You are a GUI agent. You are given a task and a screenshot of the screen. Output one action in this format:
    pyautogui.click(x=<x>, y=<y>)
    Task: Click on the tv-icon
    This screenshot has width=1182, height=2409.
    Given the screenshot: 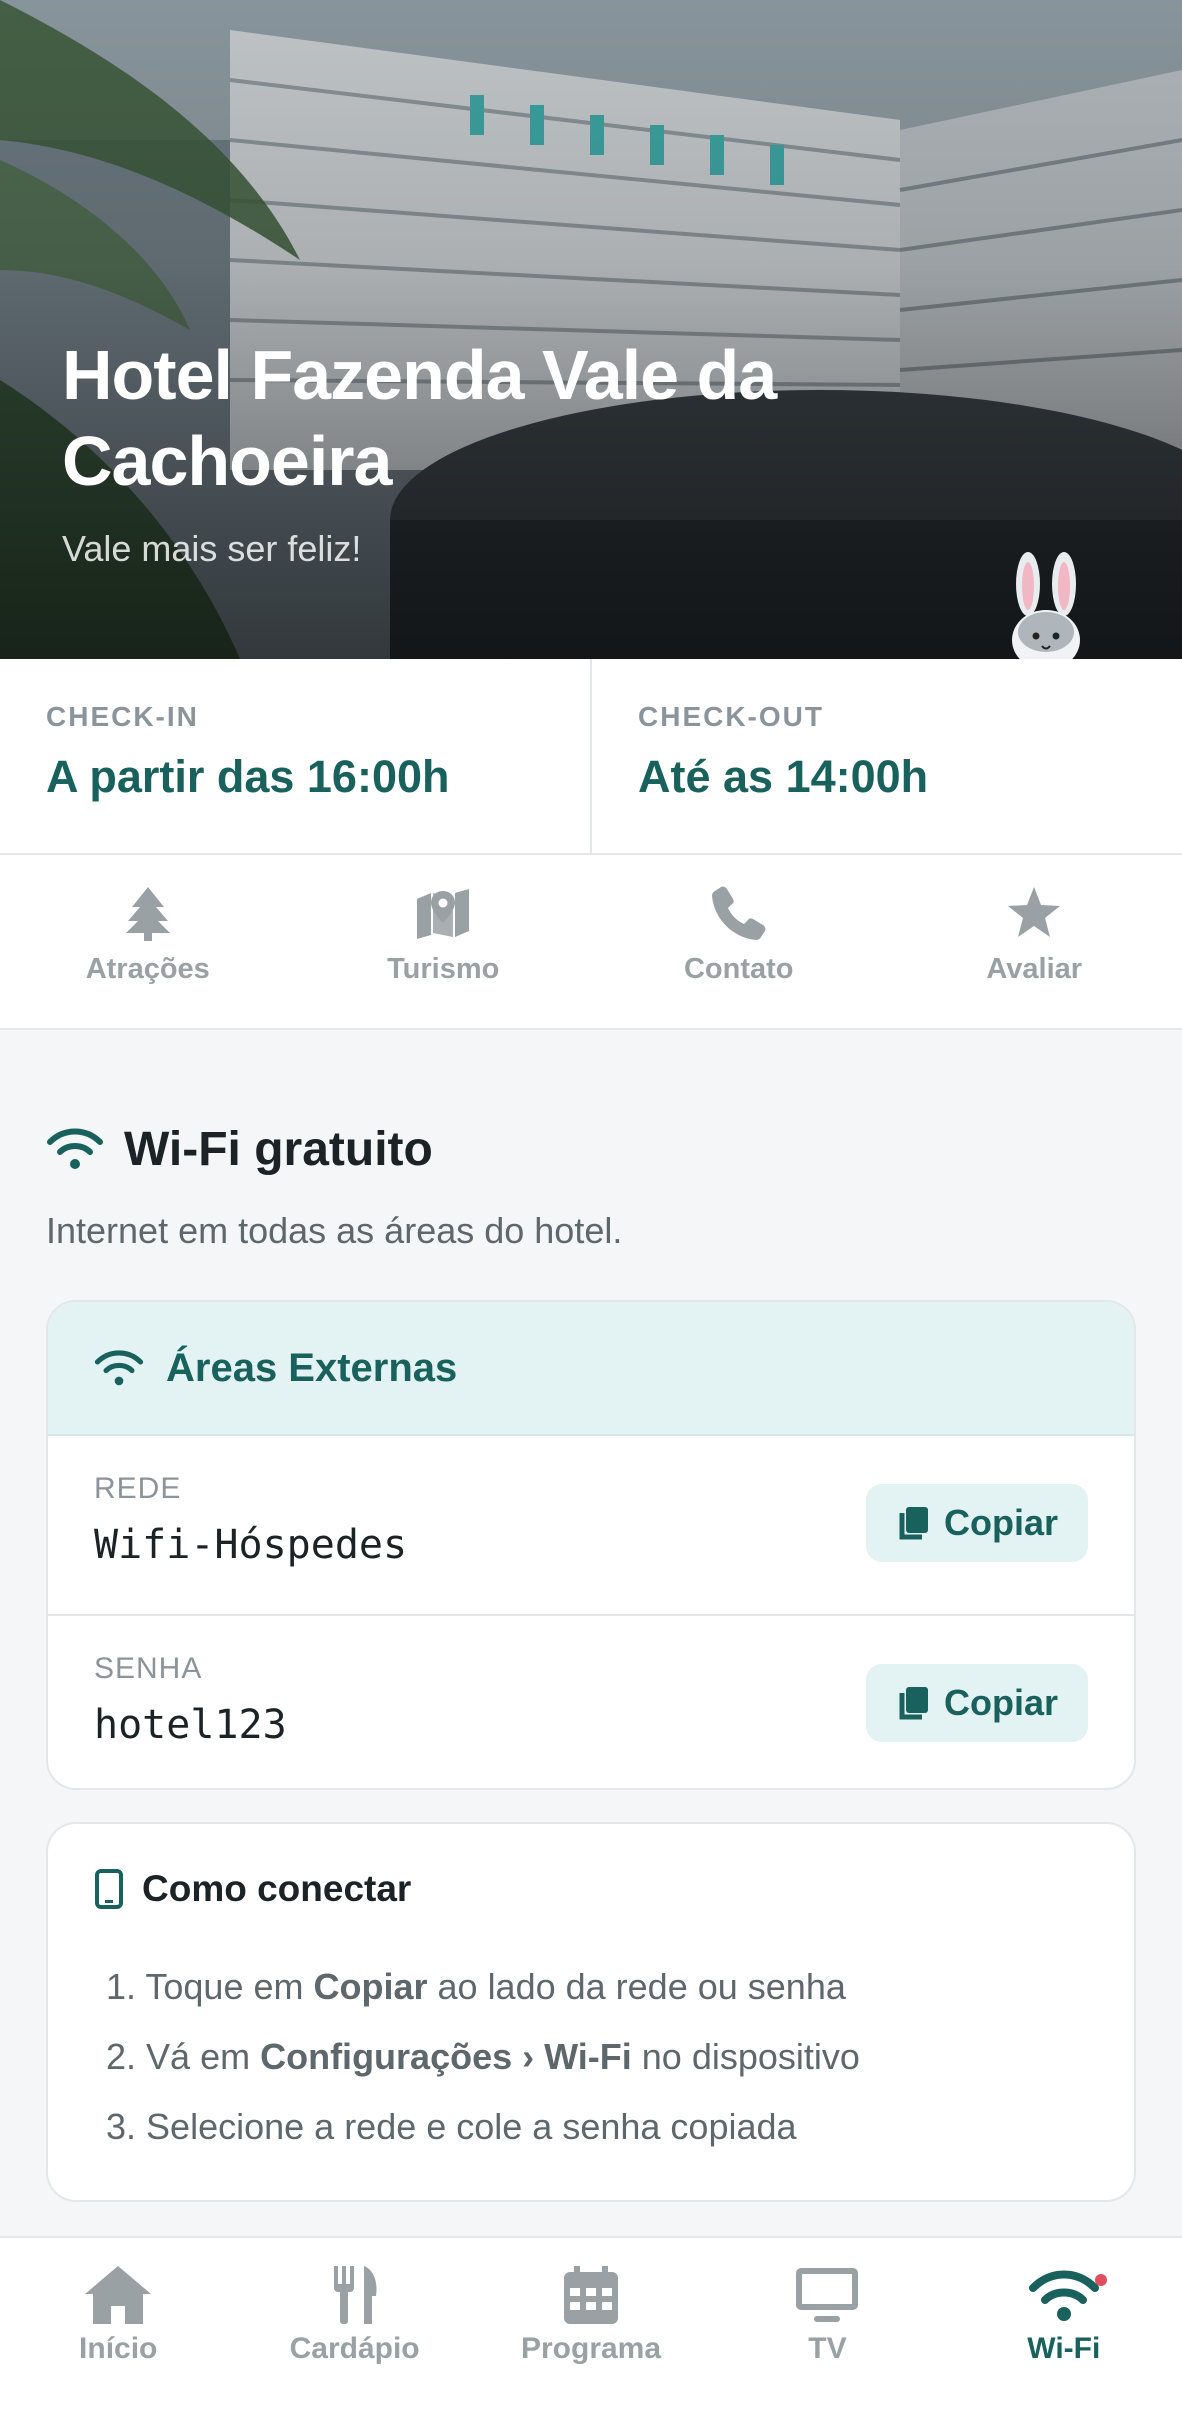 What is the action you would take?
    pyautogui.click(x=827, y=2295)
    